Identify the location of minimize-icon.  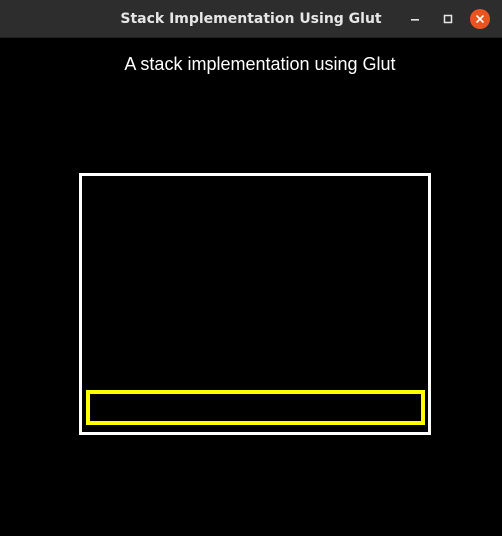
(415, 20).